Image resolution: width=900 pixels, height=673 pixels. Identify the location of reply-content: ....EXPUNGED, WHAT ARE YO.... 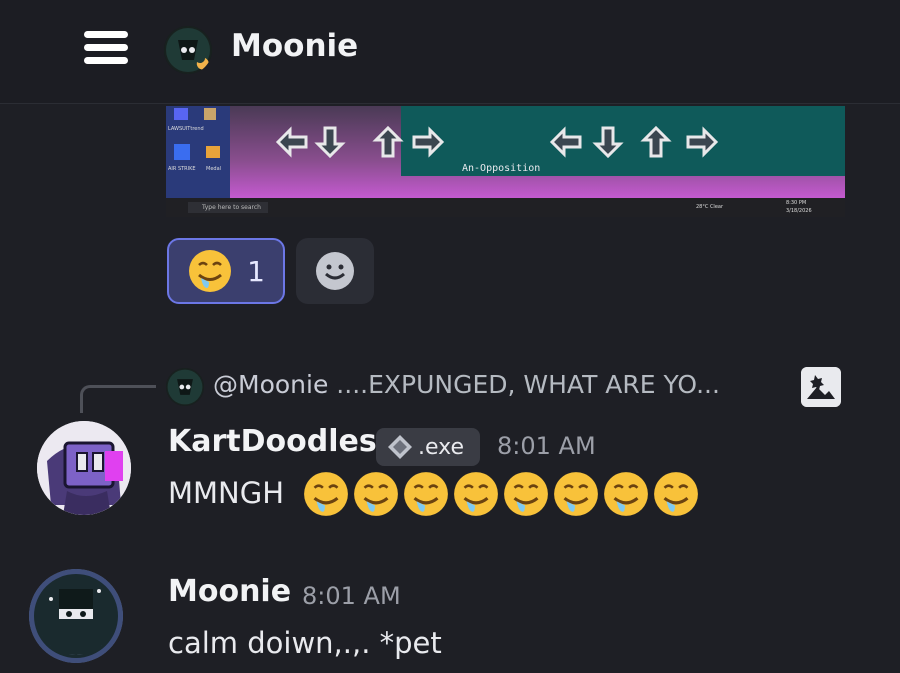
(528, 384).